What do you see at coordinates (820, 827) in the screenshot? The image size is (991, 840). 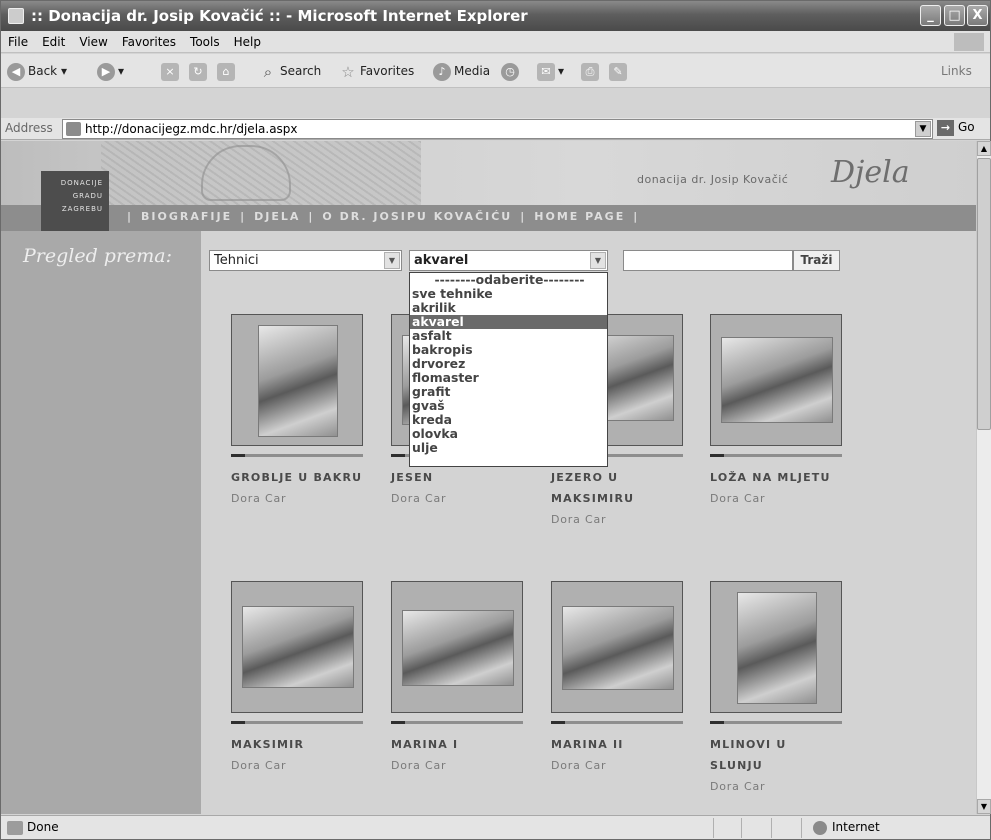 I see `globe-icon` at bounding box center [820, 827].